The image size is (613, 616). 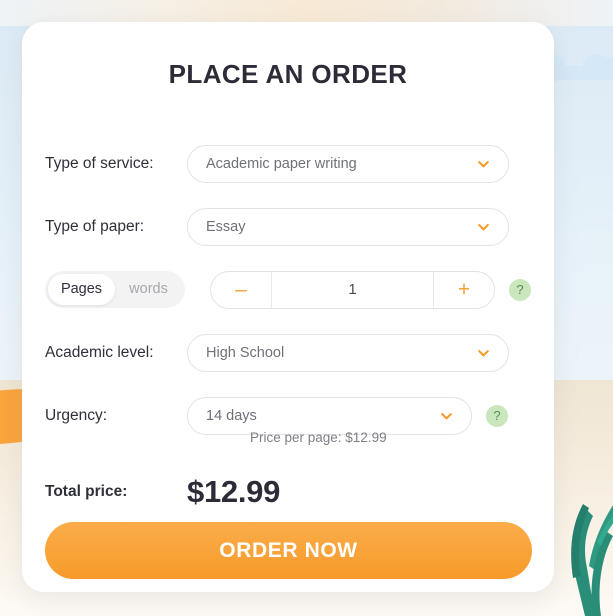 What do you see at coordinates (288, 74) in the screenshot?
I see `page-title: PLACE AN ORDER` at bounding box center [288, 74].